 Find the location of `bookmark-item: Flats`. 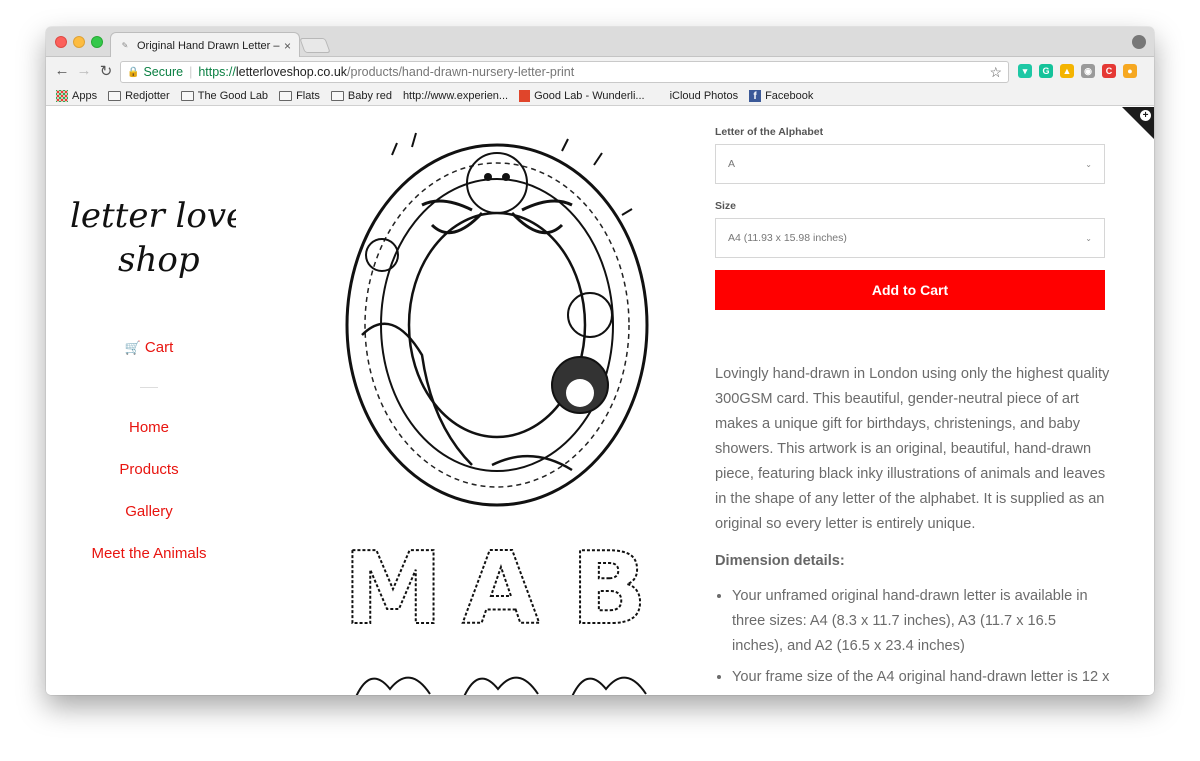

bookmark-item: Flats is located at coordinates (299, 96).